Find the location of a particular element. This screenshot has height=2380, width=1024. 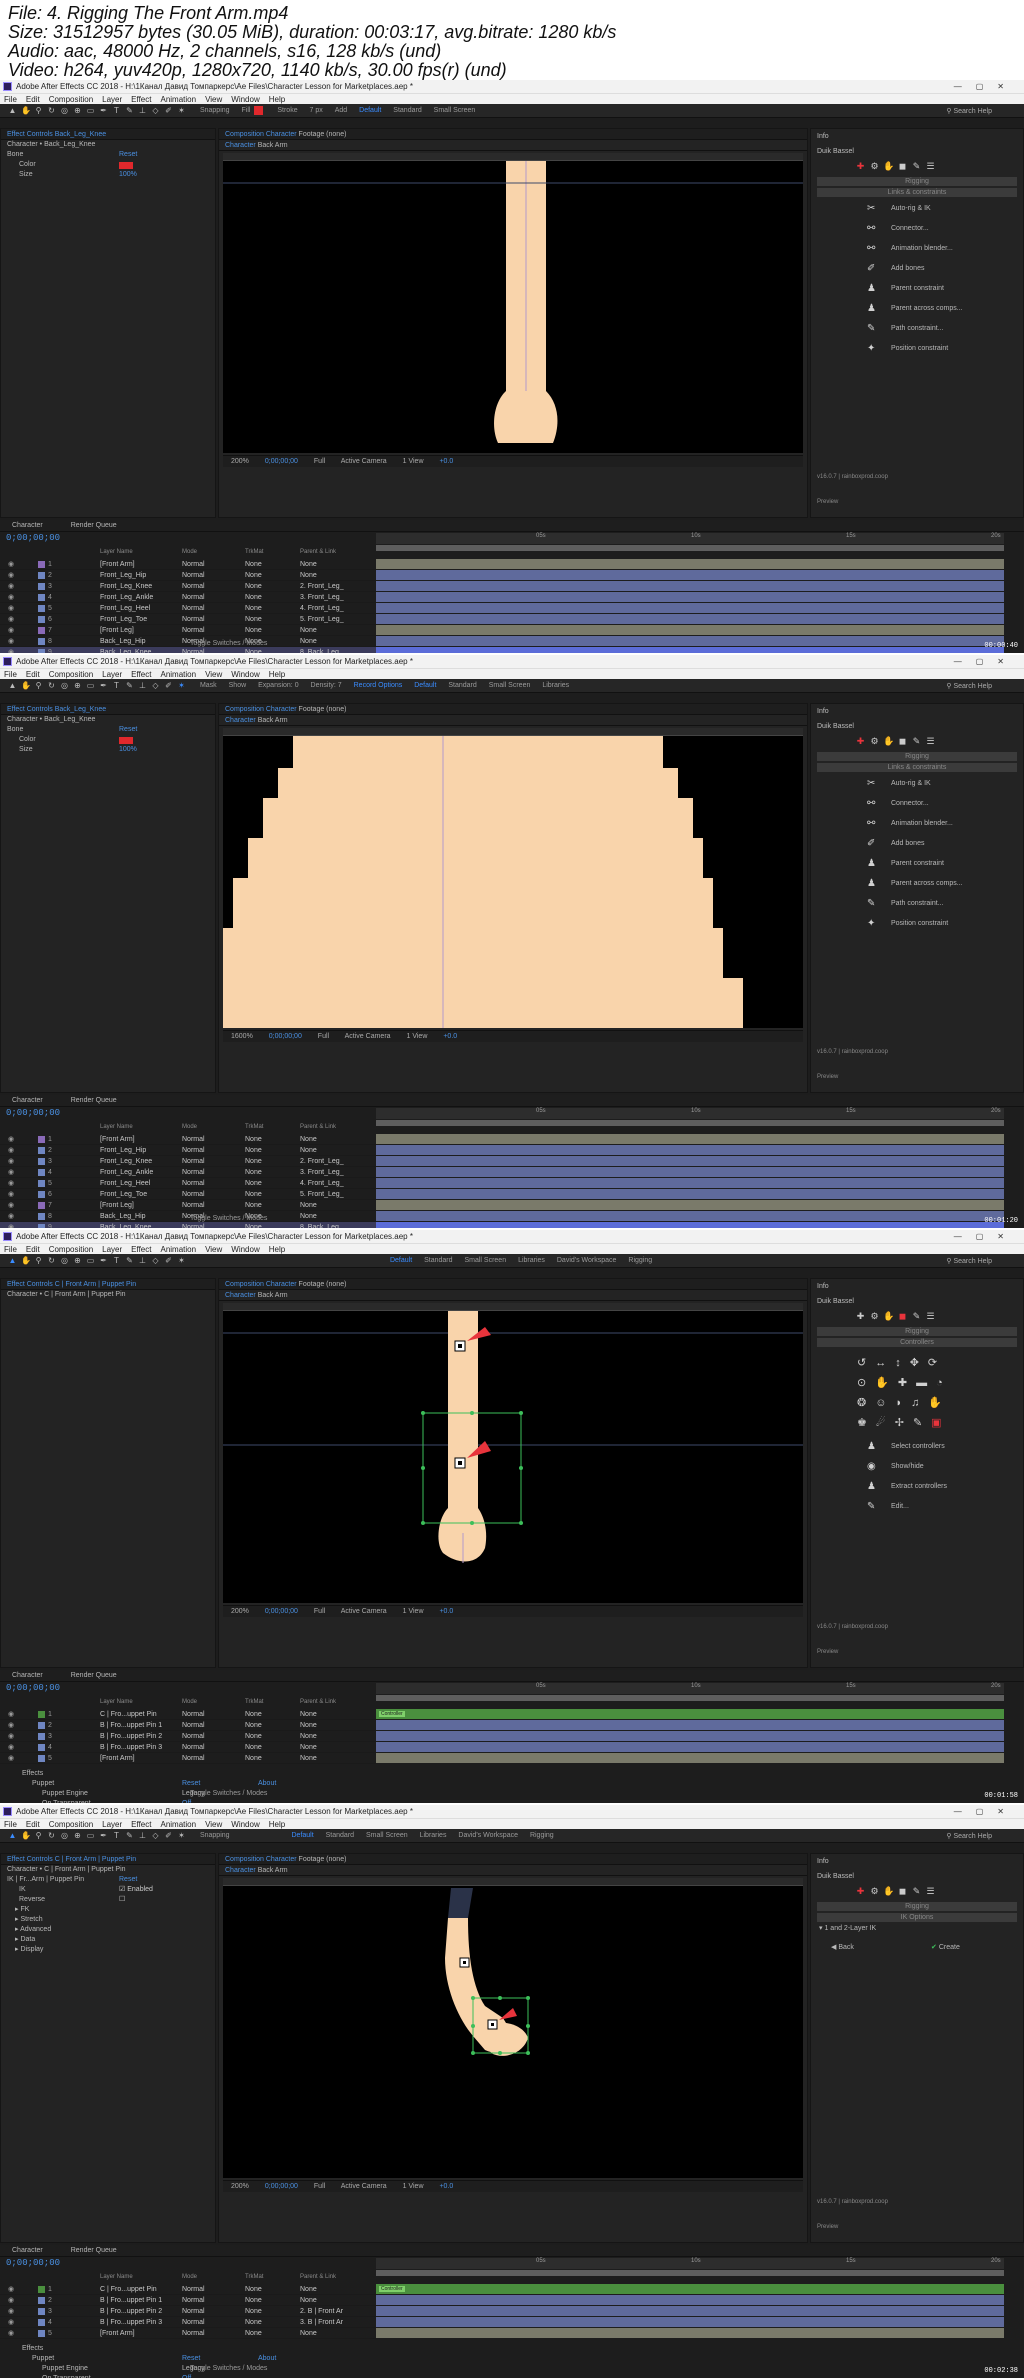

layer-name: C | Fro...uppet Pin is located at coordinates (128, 2289).